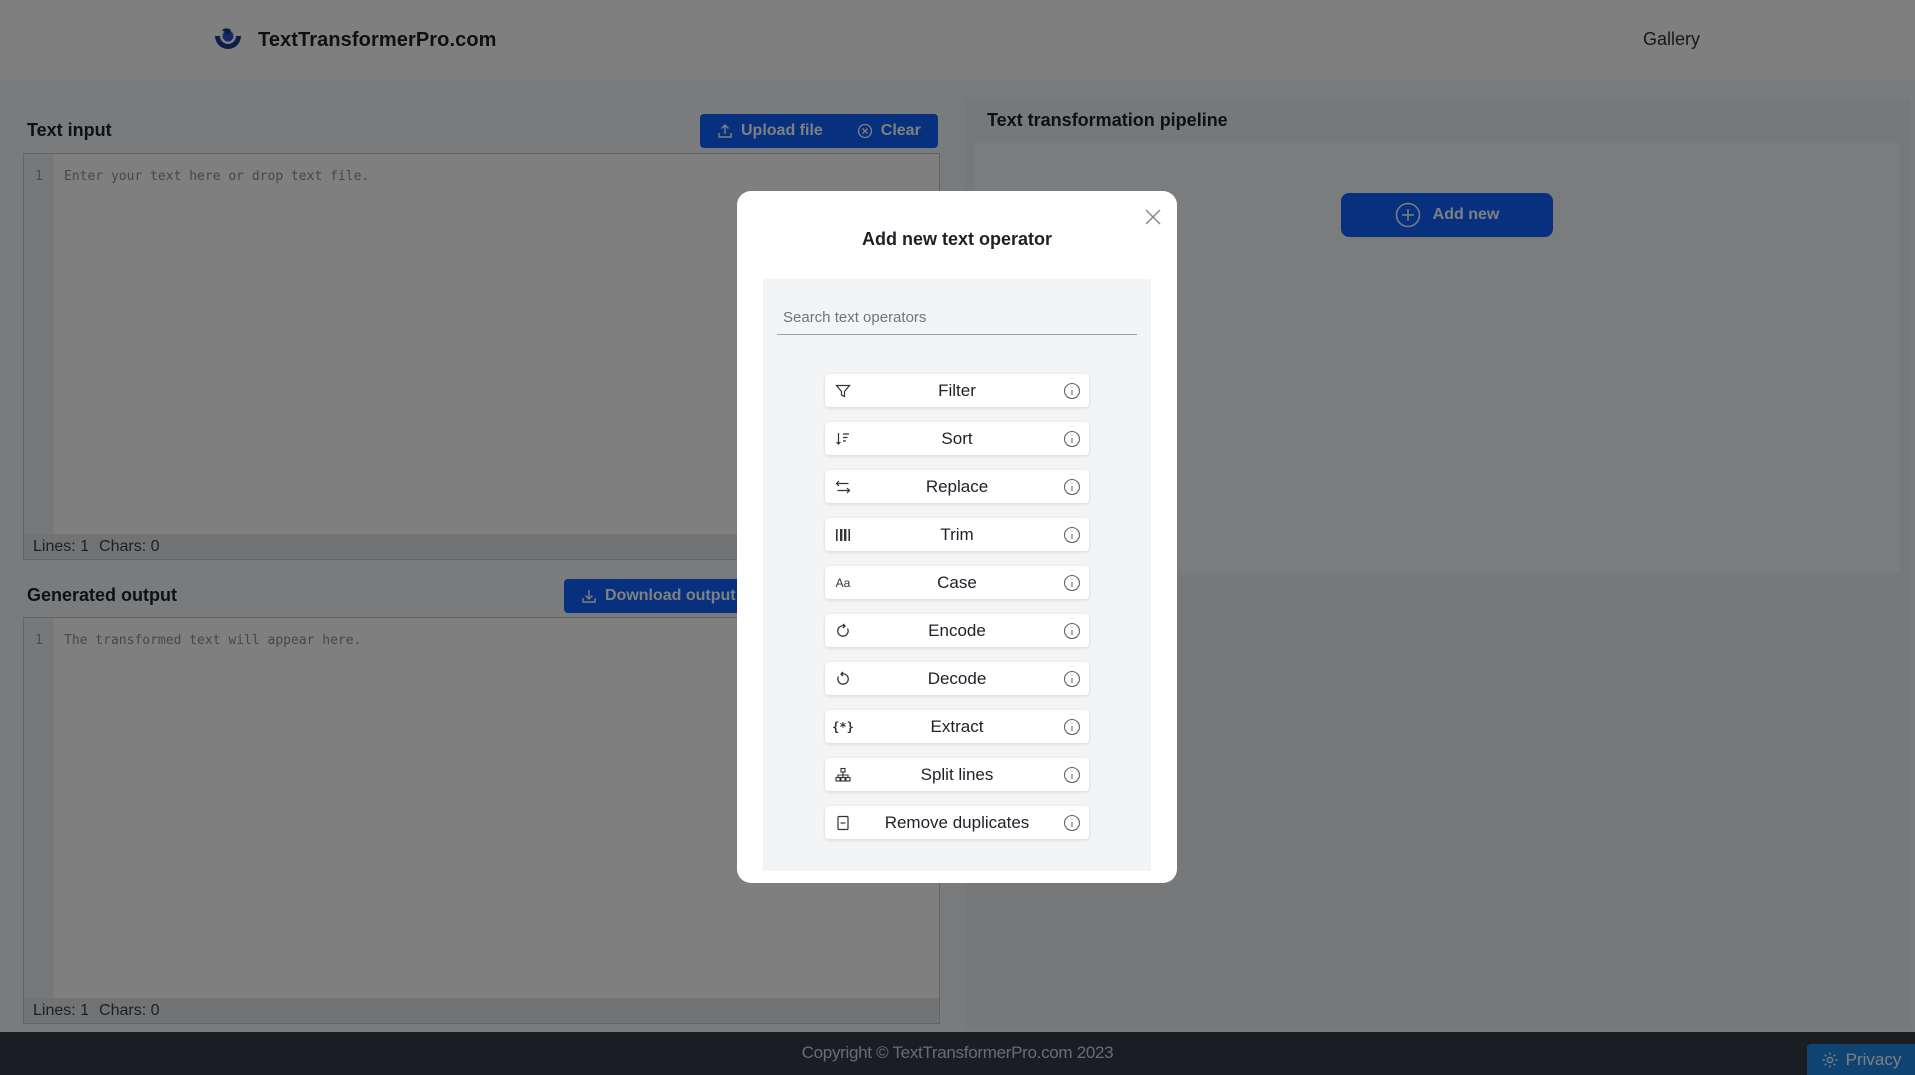 This screenshot has width=1915, height=1075. I want to click on replace-icon, so click(843, 487).